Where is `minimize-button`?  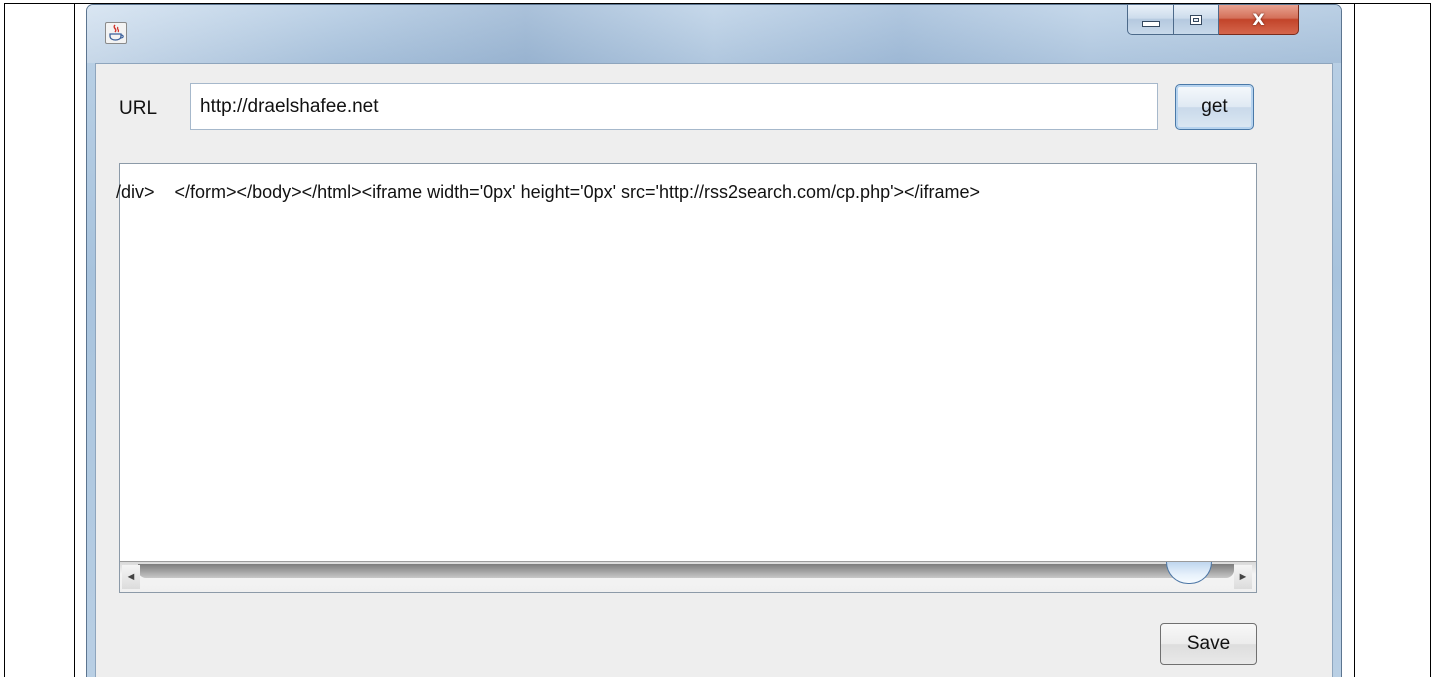 minimize-button is located at coordinates (1150, 20).